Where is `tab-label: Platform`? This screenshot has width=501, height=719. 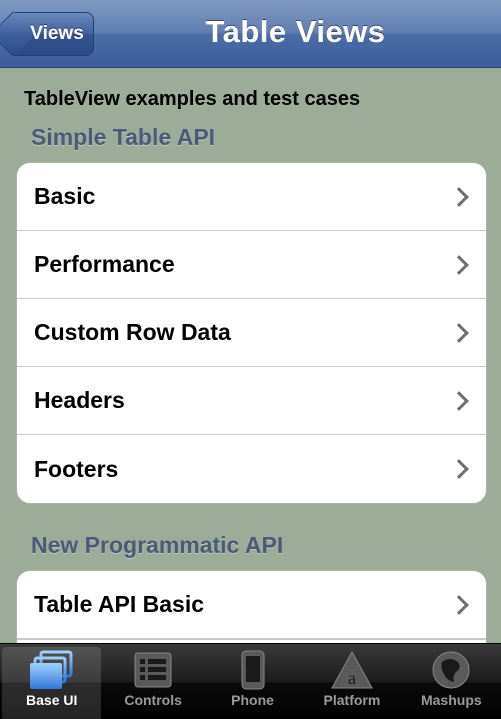
tab-label: Platform is located at coordinates (352, 700).